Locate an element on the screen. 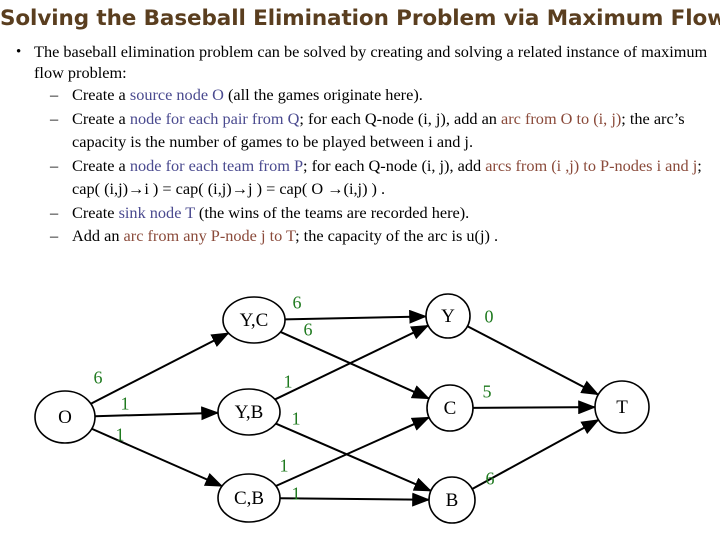  graph-node-YC is located at coordinates (254, 320).